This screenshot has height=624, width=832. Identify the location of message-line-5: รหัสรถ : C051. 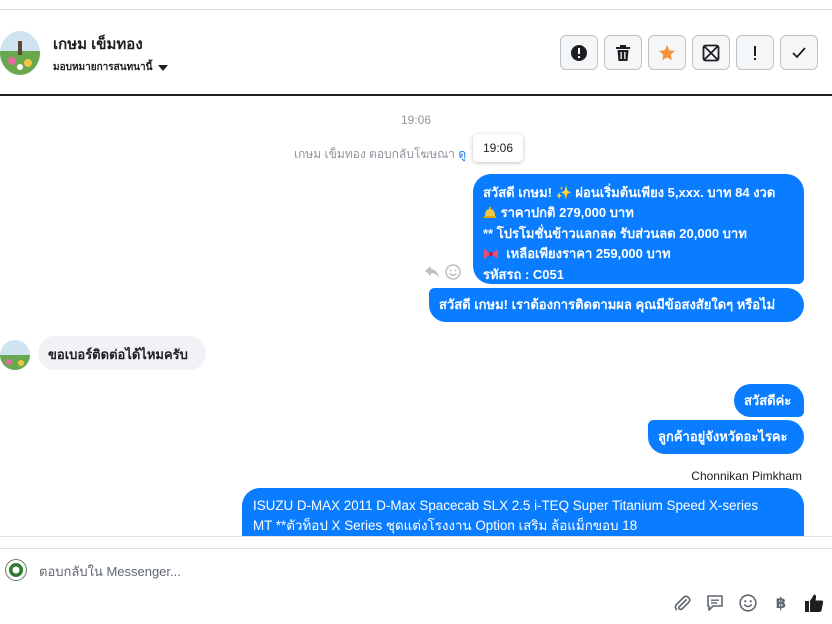
(523, 274).